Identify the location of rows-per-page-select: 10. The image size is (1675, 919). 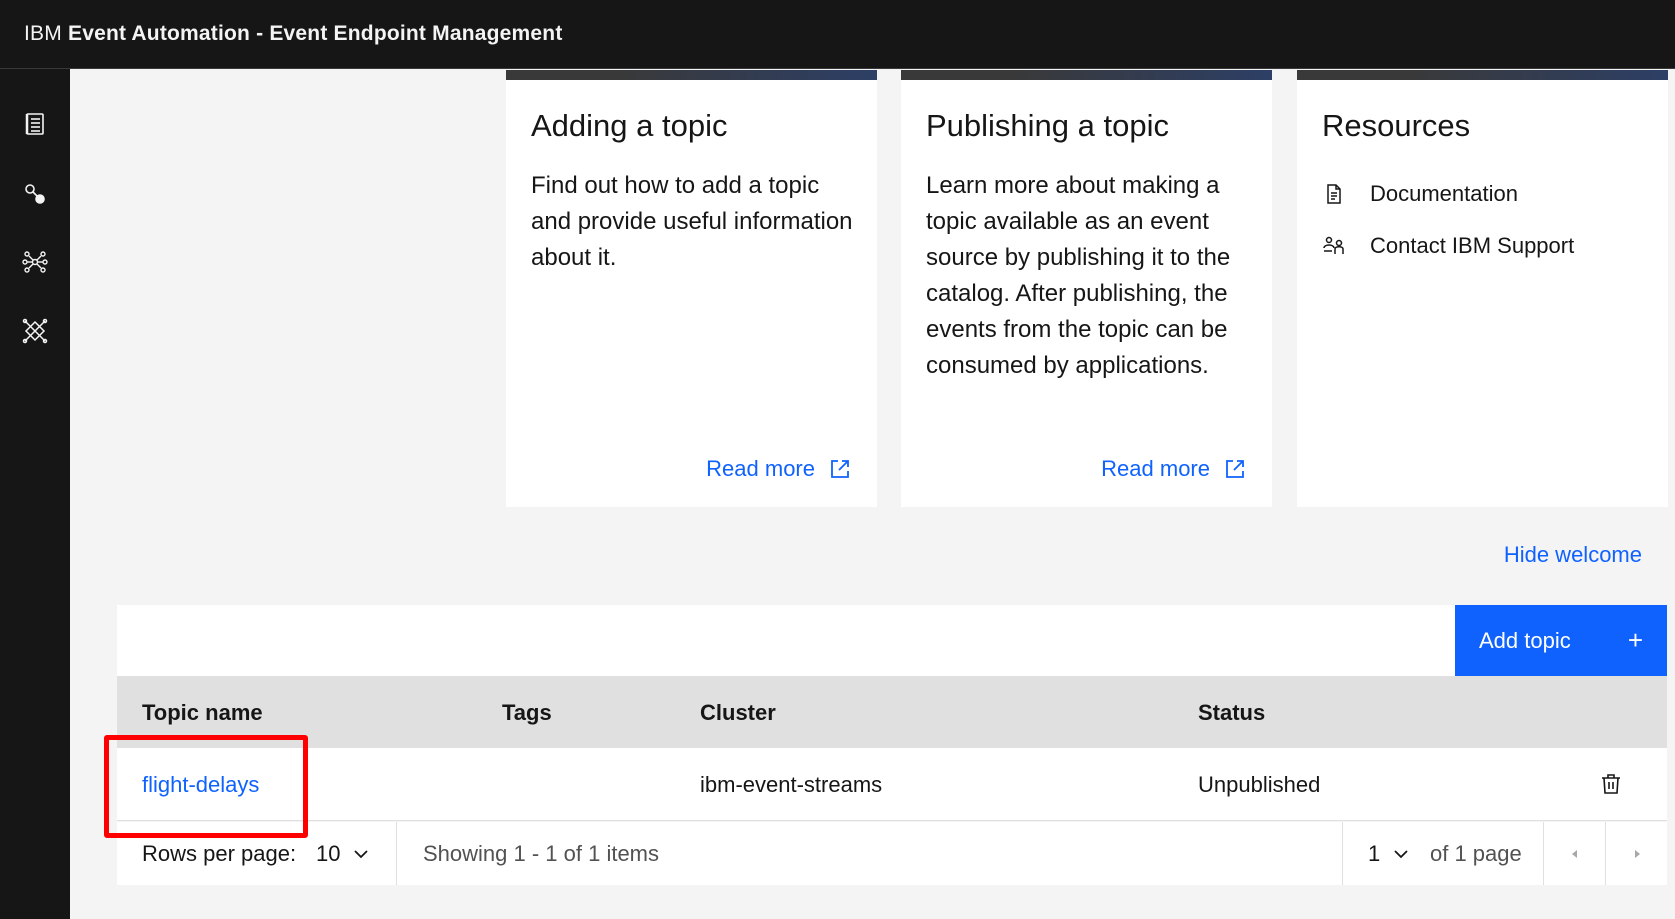
(343, 854).